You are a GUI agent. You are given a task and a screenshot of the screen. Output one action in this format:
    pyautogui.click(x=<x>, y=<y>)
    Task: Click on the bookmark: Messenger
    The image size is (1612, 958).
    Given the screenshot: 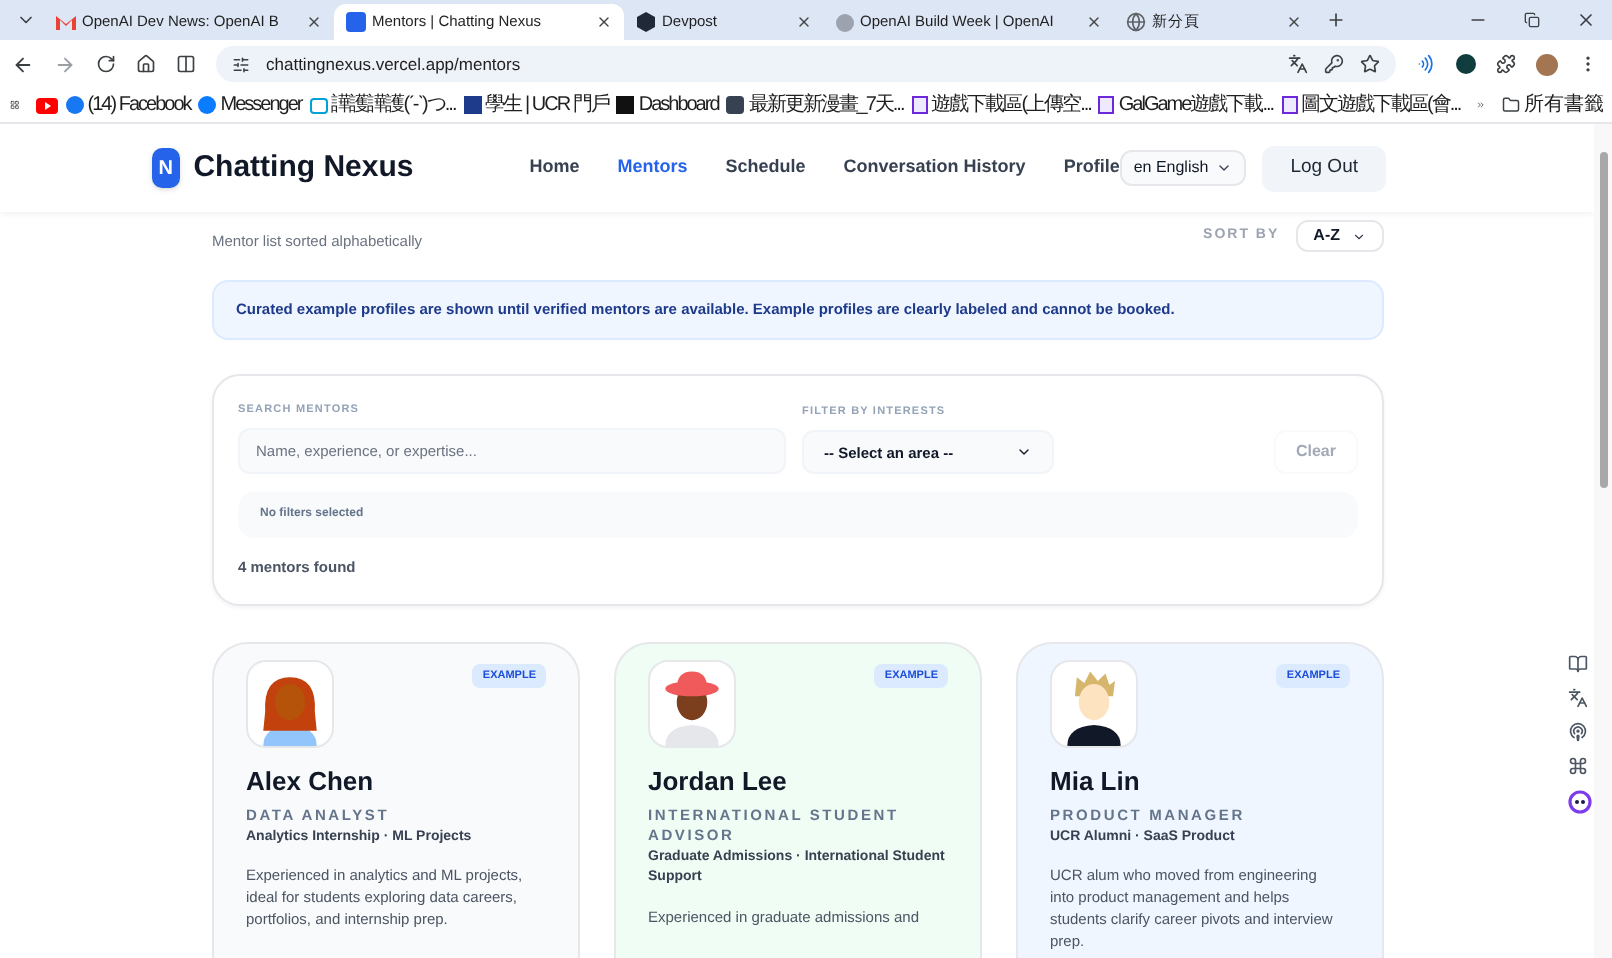 What is the action you would take?
    pyautogui.click(x=250, y=105)
    